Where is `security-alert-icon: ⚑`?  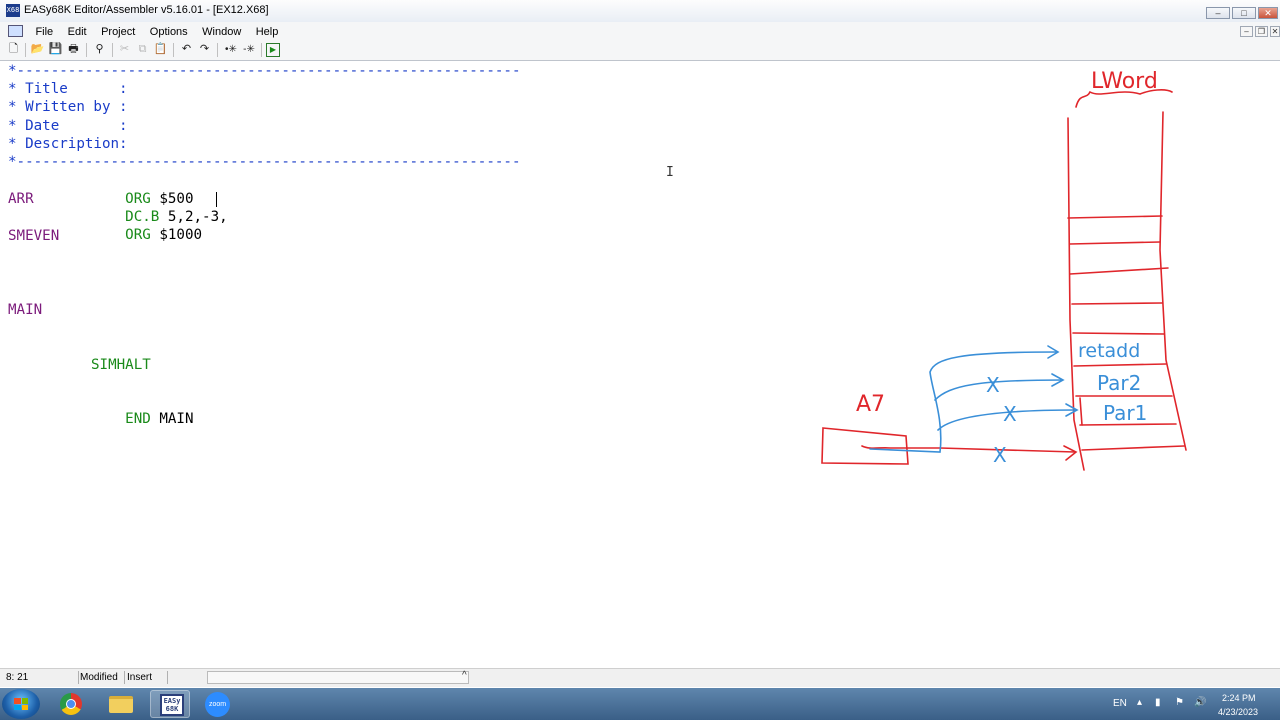 security-alert-icon: ⚑ is located at coordinates (1179, 702).